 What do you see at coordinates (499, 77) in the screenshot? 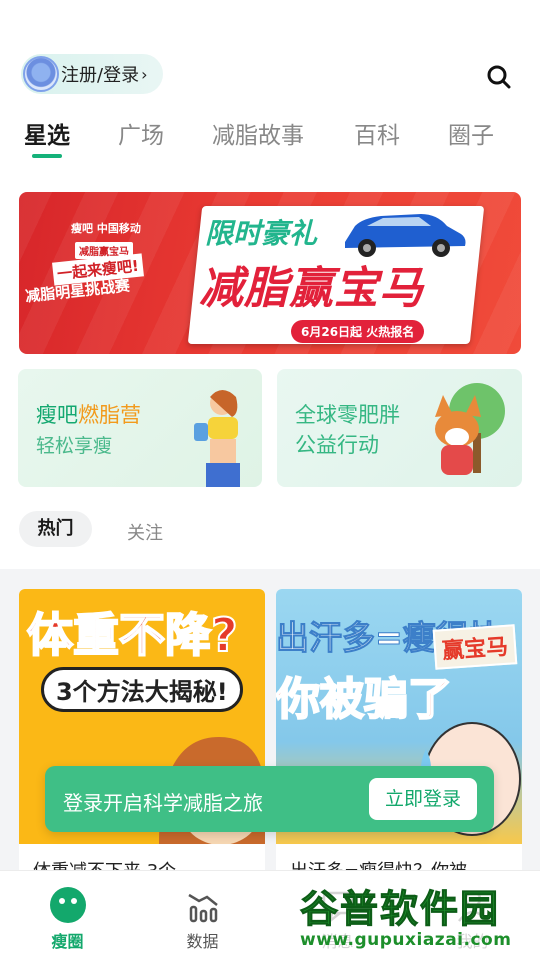
I see `search-icon` at bounding box center [499, 77].